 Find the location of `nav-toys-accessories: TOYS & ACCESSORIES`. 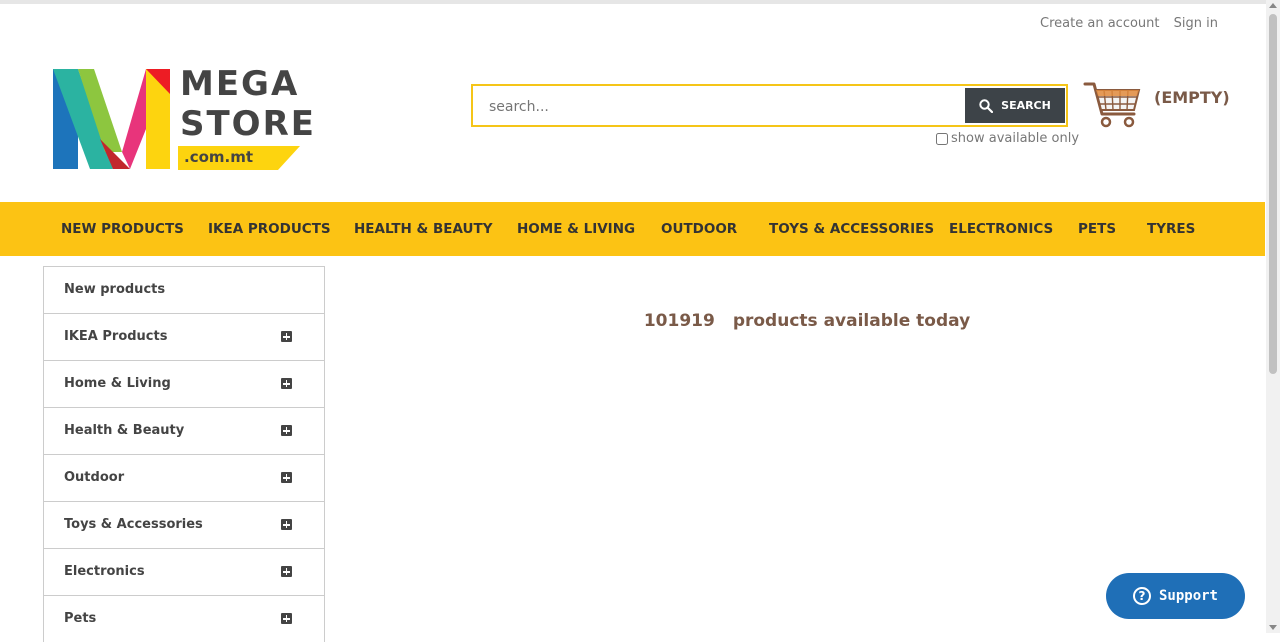

nav-toys-accessories: TOYS & ACCESSORIES is located at coordinates (851, 229).